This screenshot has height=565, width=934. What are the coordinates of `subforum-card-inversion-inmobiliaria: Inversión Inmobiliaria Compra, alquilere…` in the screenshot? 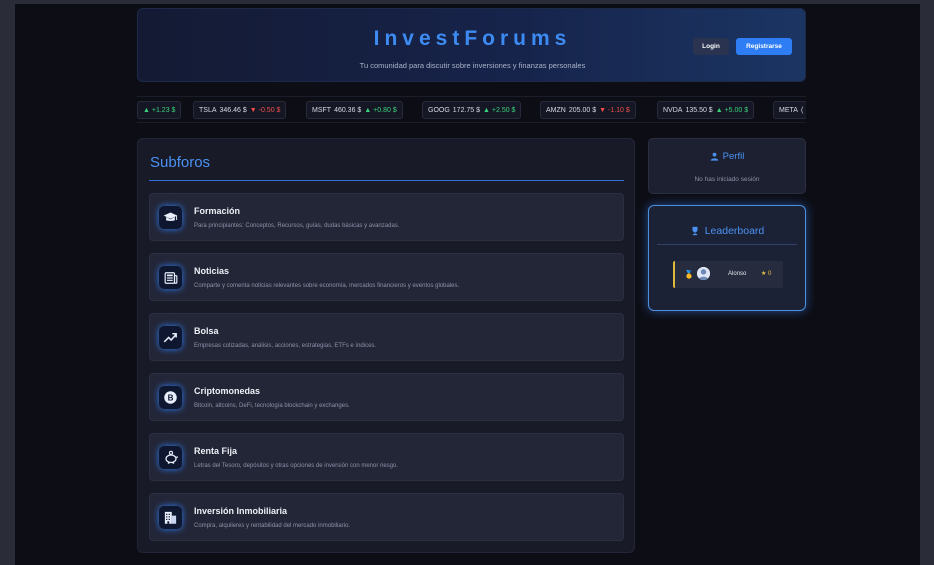 It's located at (386, 517).